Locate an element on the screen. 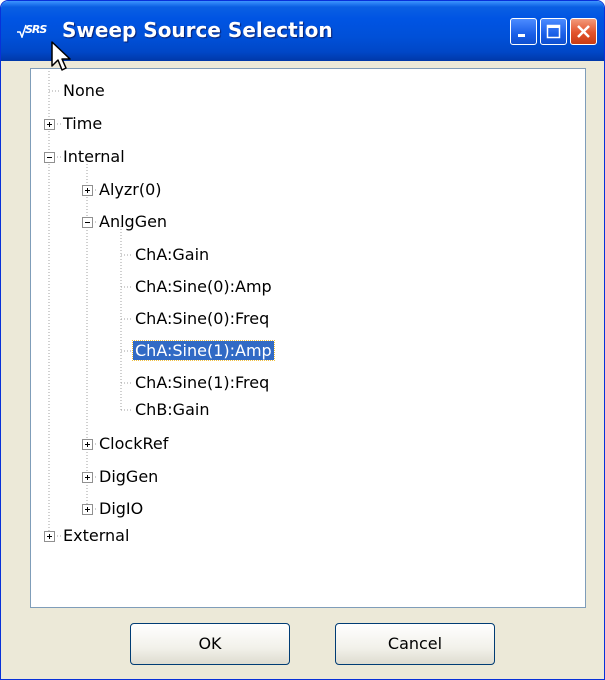  app-icon-label: SRS is located at coordinates (36, 29).